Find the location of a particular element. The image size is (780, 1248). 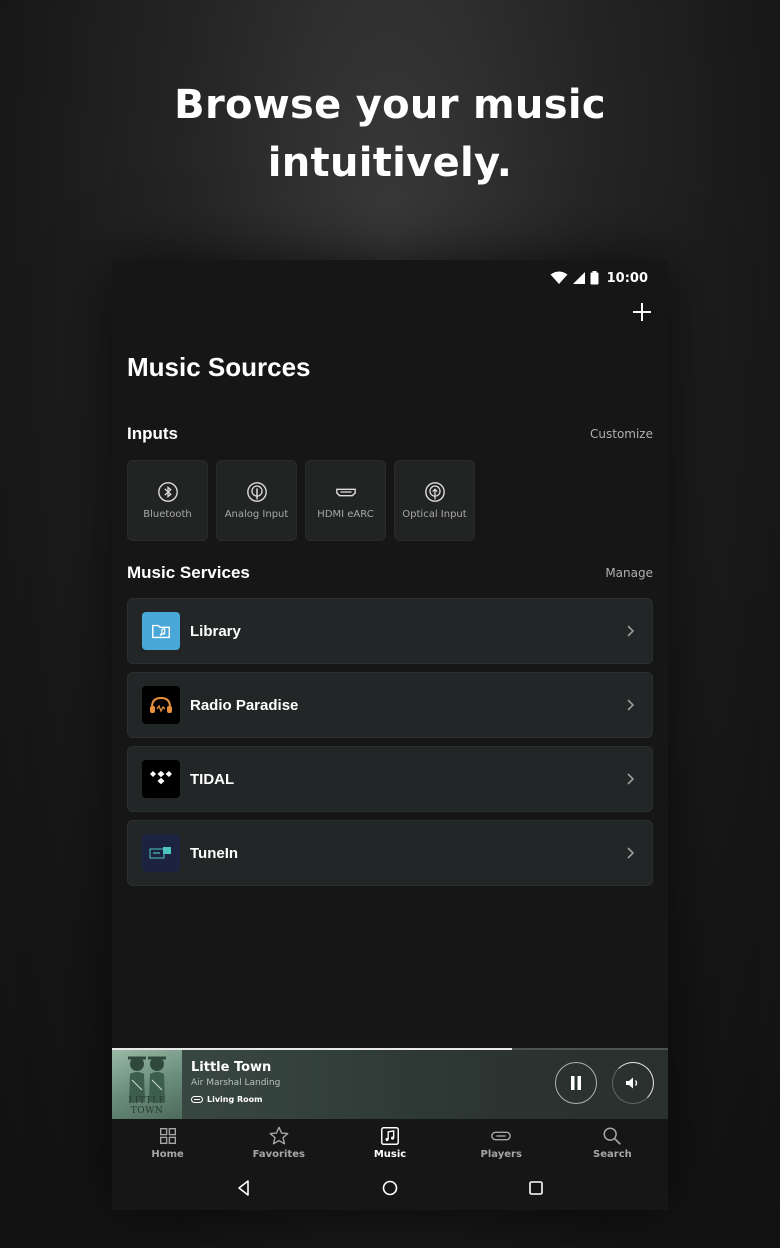

tab-label: Favorites is located at coordinates (278, 1154).